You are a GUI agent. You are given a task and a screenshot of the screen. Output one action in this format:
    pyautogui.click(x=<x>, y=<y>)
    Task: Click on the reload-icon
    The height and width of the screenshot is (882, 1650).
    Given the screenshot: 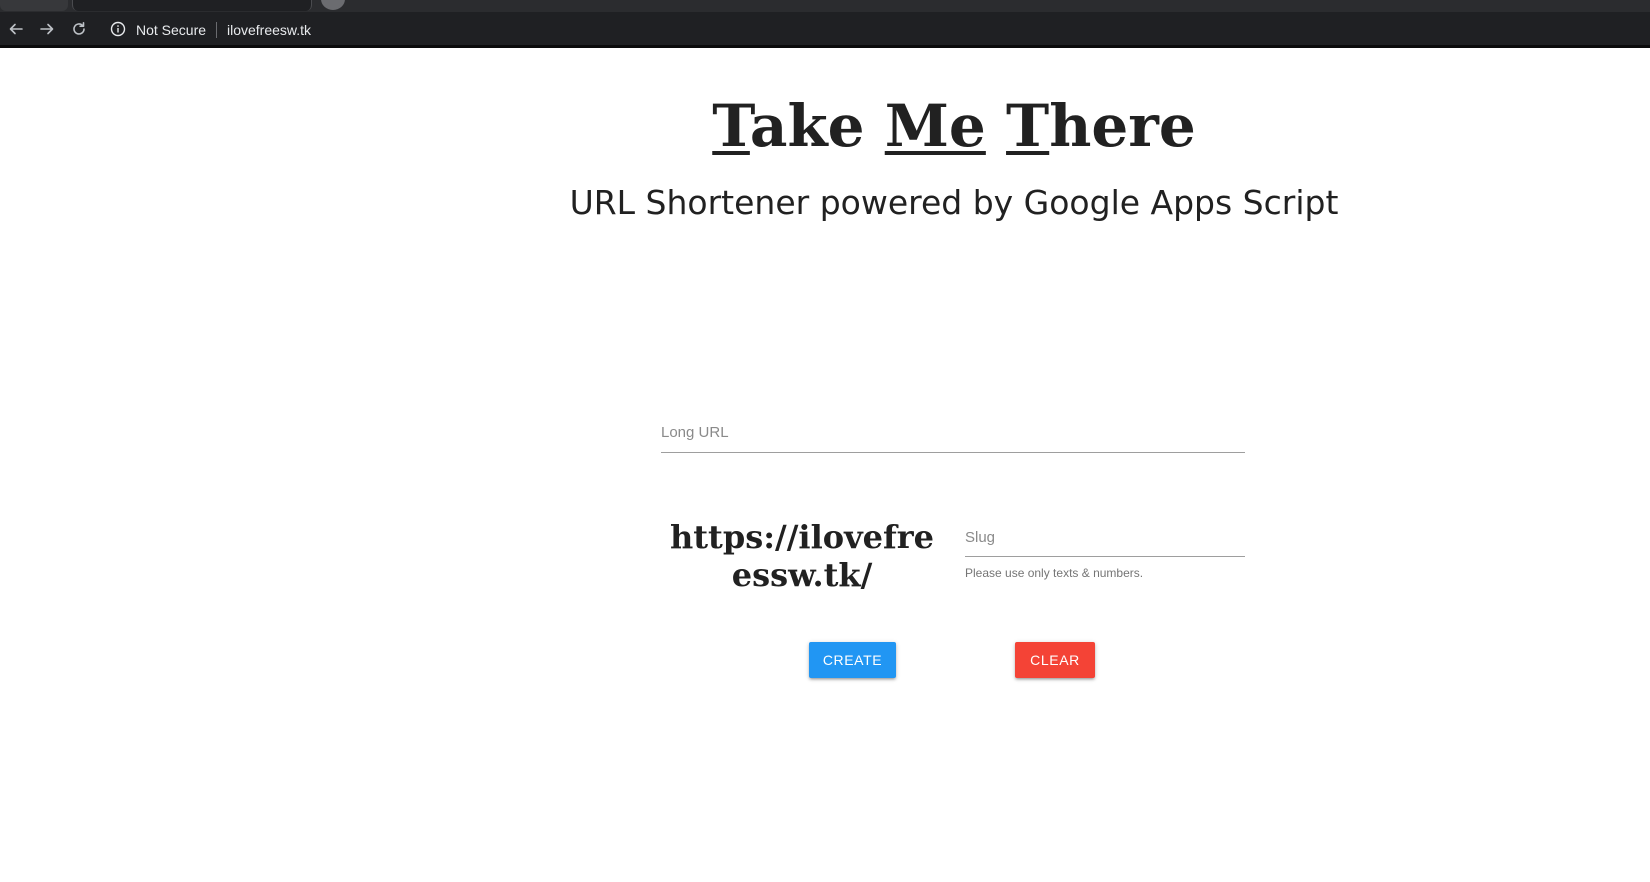 What is the action you would take?
    pyautogui.click(x=79, y=28)
    